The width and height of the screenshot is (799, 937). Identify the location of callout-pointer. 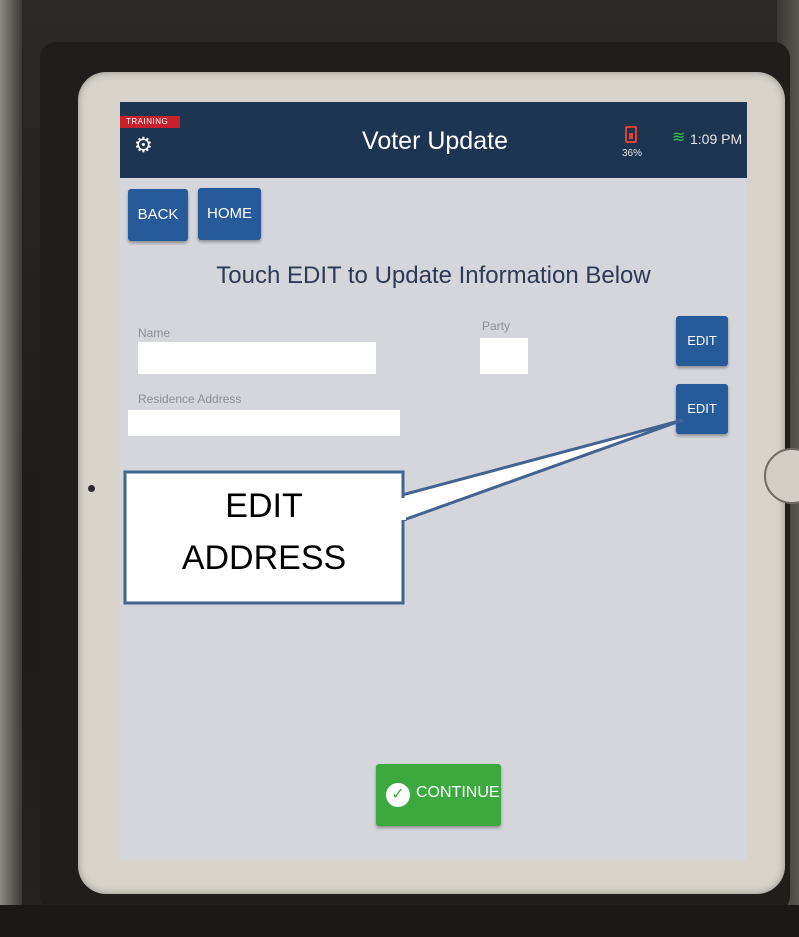
(540, 471).